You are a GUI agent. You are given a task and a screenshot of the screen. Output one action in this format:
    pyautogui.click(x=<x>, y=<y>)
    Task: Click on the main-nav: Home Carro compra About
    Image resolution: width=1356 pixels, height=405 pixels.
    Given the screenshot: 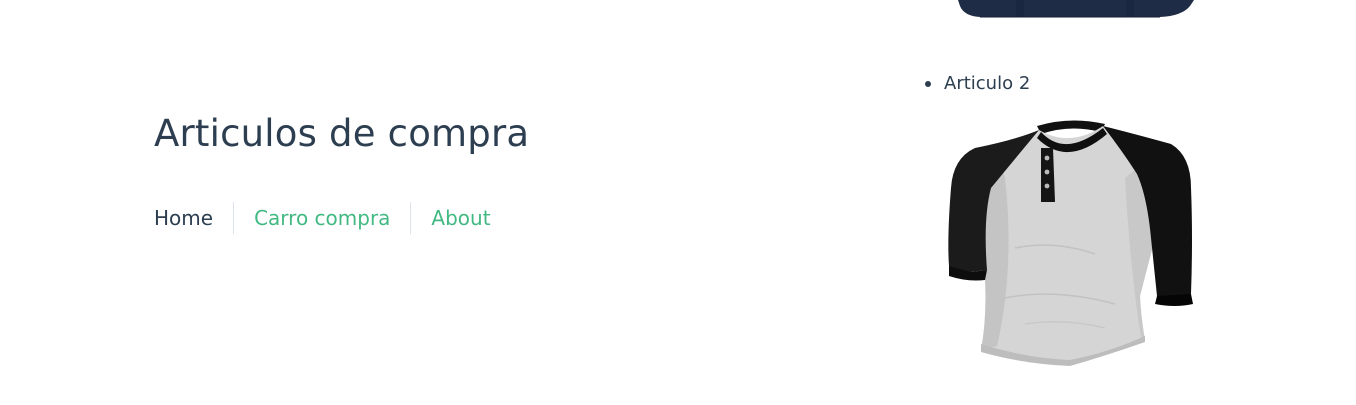 What is the action you would take?
    pyautogui.click(x=332, y=218)
    